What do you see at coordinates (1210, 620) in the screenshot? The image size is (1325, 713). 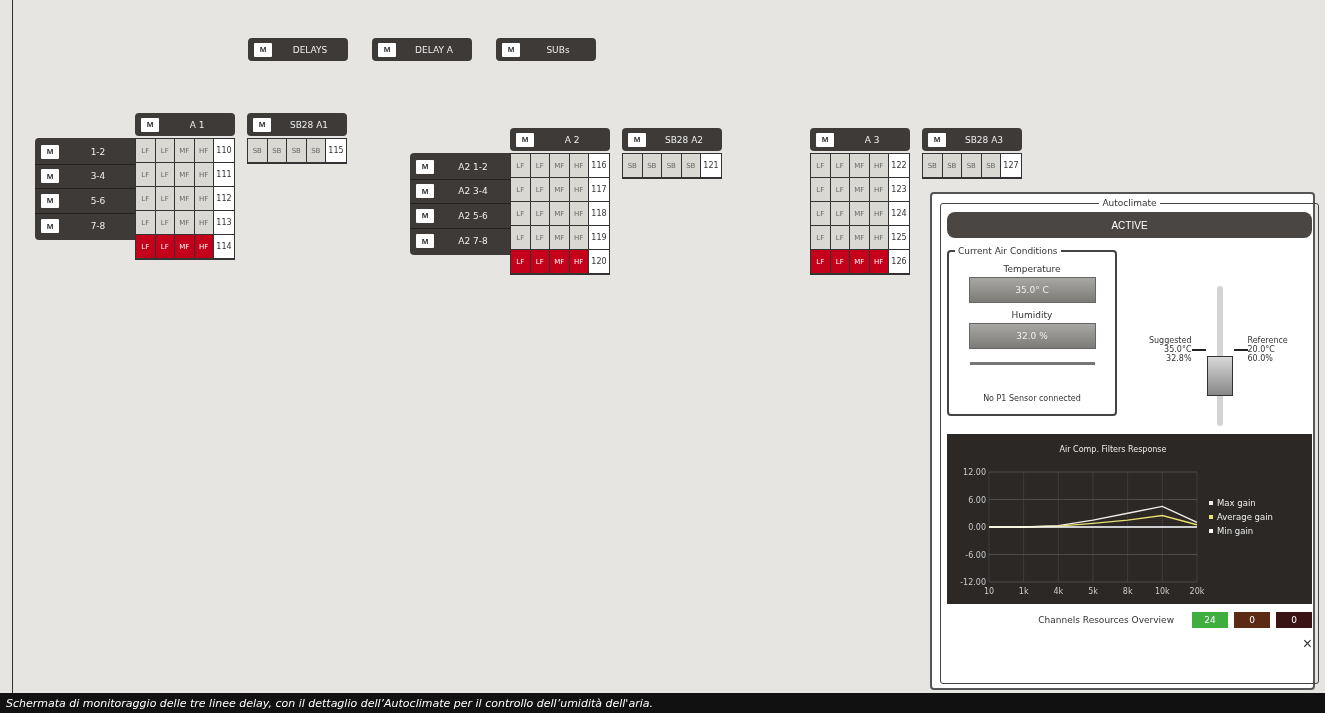 I see `count-badge: 24` at bounding box center [1210, 620].